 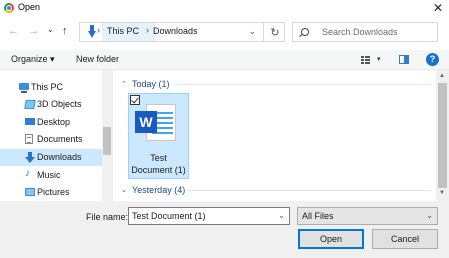 I want to click on word-document-icon: W, so click(x=146, y=122).